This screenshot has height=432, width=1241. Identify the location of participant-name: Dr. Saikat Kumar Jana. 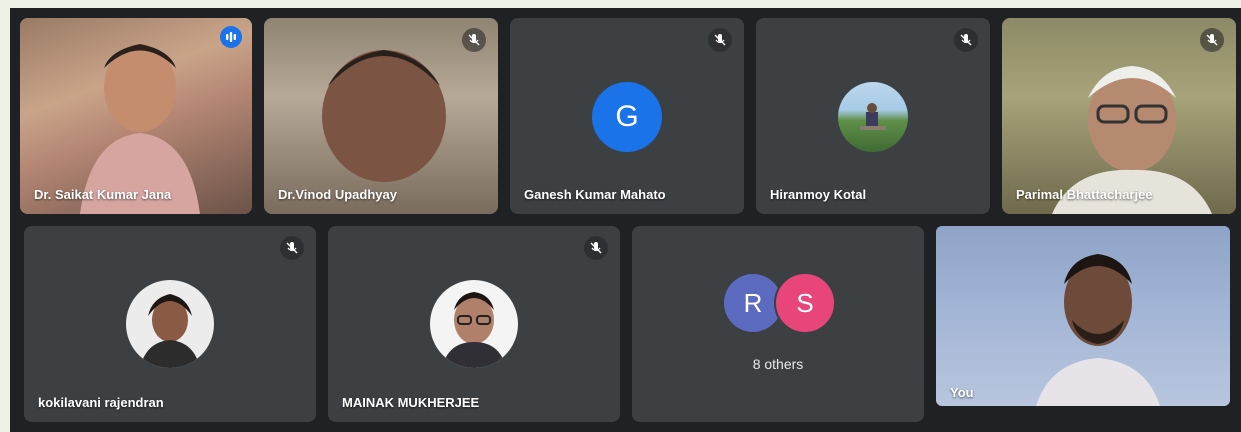
(103, 194).